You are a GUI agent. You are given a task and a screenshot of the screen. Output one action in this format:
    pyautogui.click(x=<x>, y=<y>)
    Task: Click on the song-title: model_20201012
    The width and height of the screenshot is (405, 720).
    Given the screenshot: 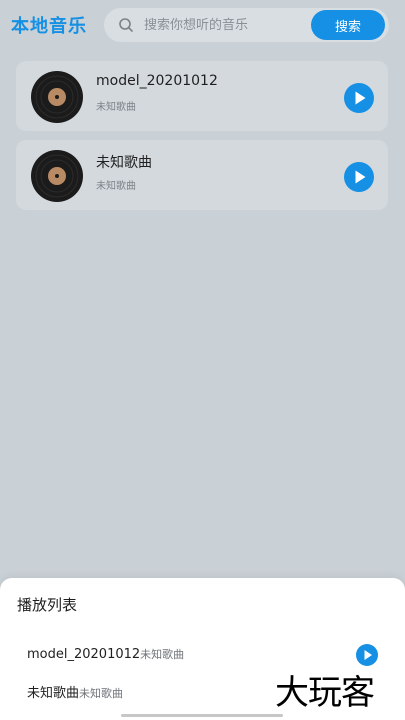 What is the action you would take?
    pyautogui.click(x=157, y=81)
    